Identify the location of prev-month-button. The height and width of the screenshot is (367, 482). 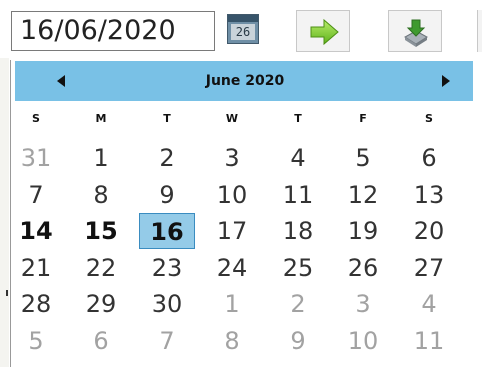
(65, 81).